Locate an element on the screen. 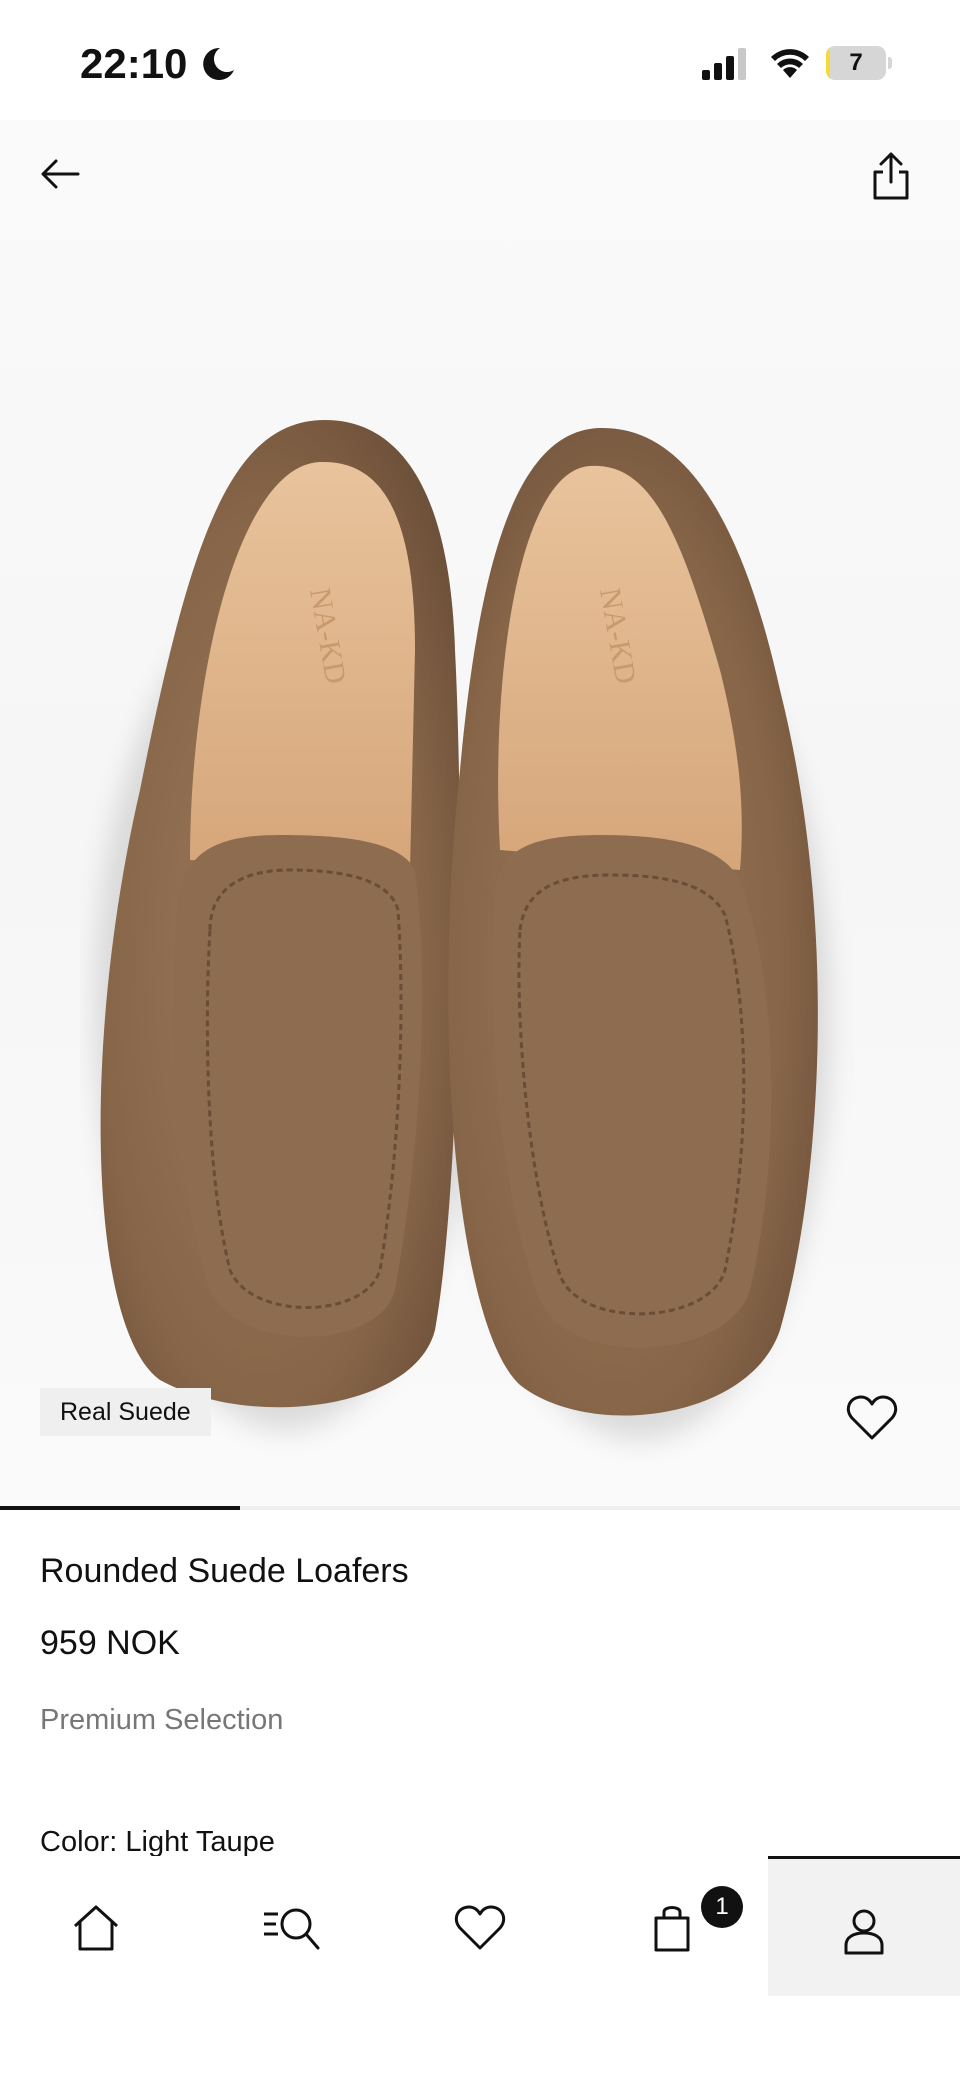  cart-count-badge: 1 is located at coordinates (722, 1907).